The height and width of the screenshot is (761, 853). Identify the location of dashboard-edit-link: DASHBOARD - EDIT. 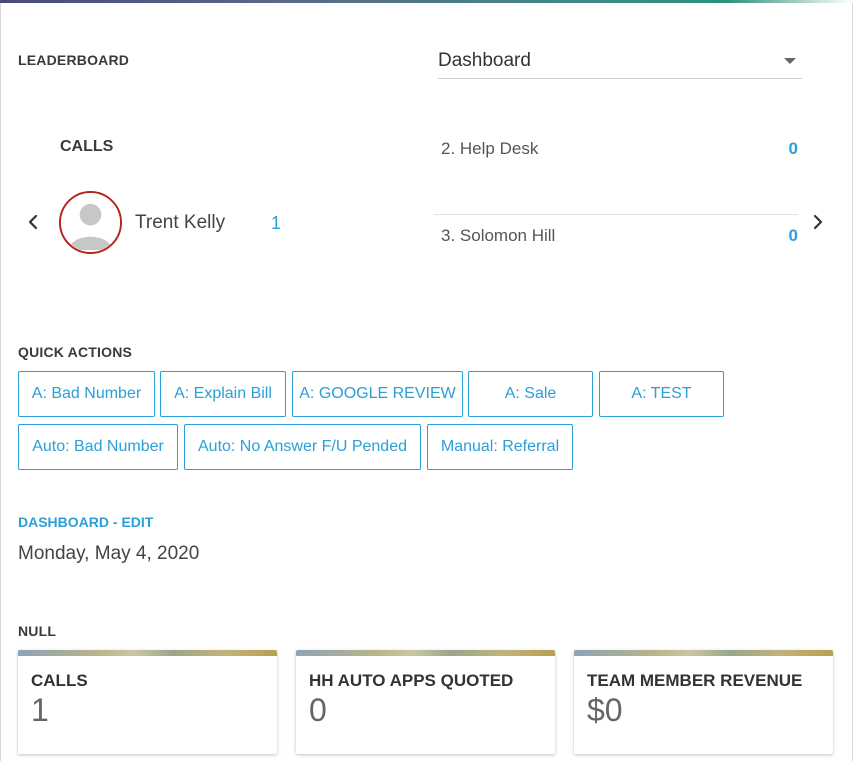
(85, 522).